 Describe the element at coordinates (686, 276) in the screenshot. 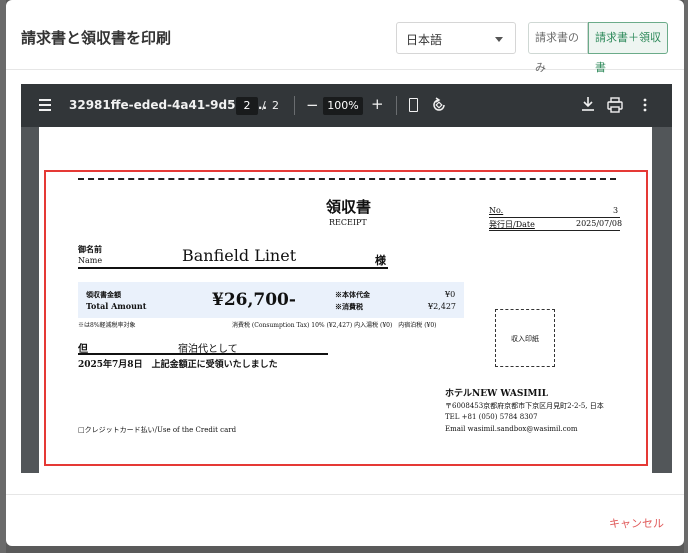

I see `backdrop-right-edge` at that location.